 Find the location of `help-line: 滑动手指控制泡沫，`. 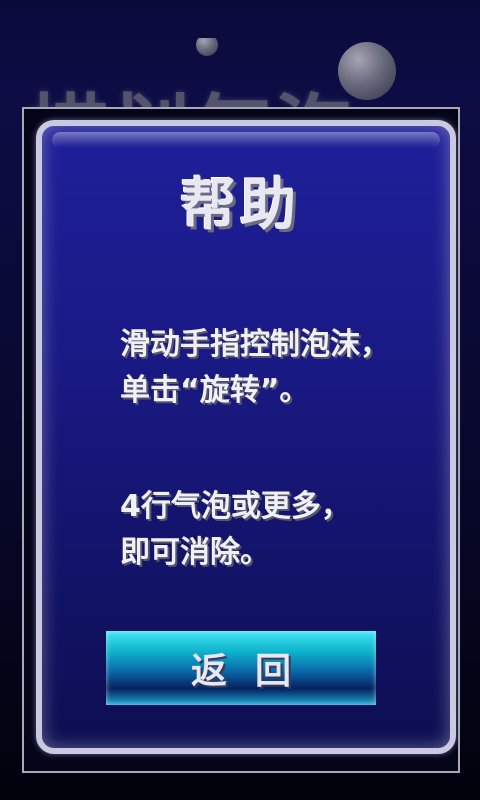

help-line: 滑动手指控制泡沫， is located at coordinates (255, 344).